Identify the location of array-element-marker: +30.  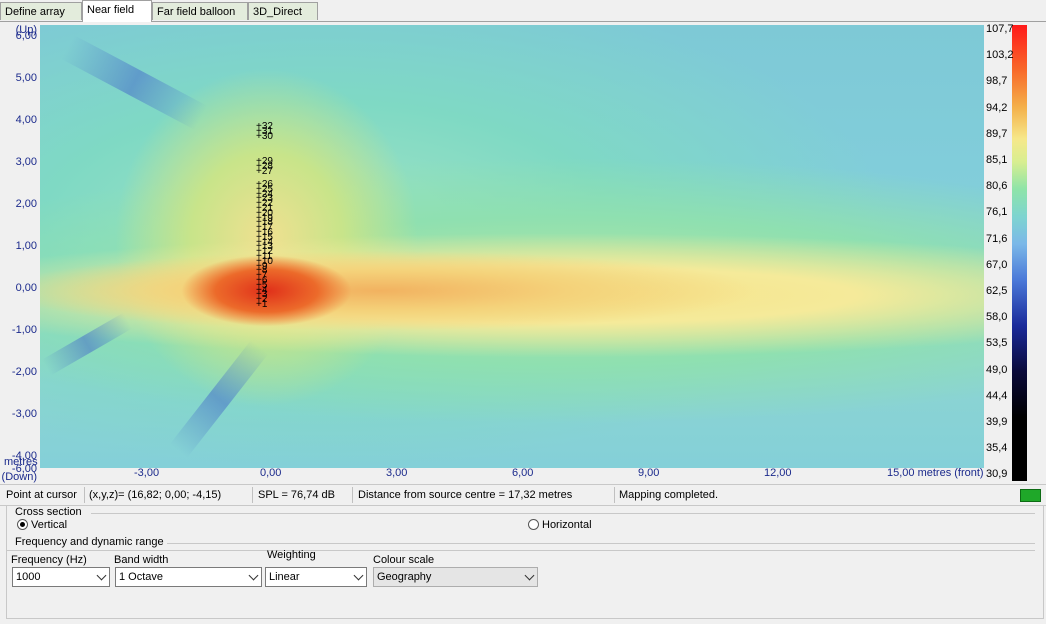
(264, 136).